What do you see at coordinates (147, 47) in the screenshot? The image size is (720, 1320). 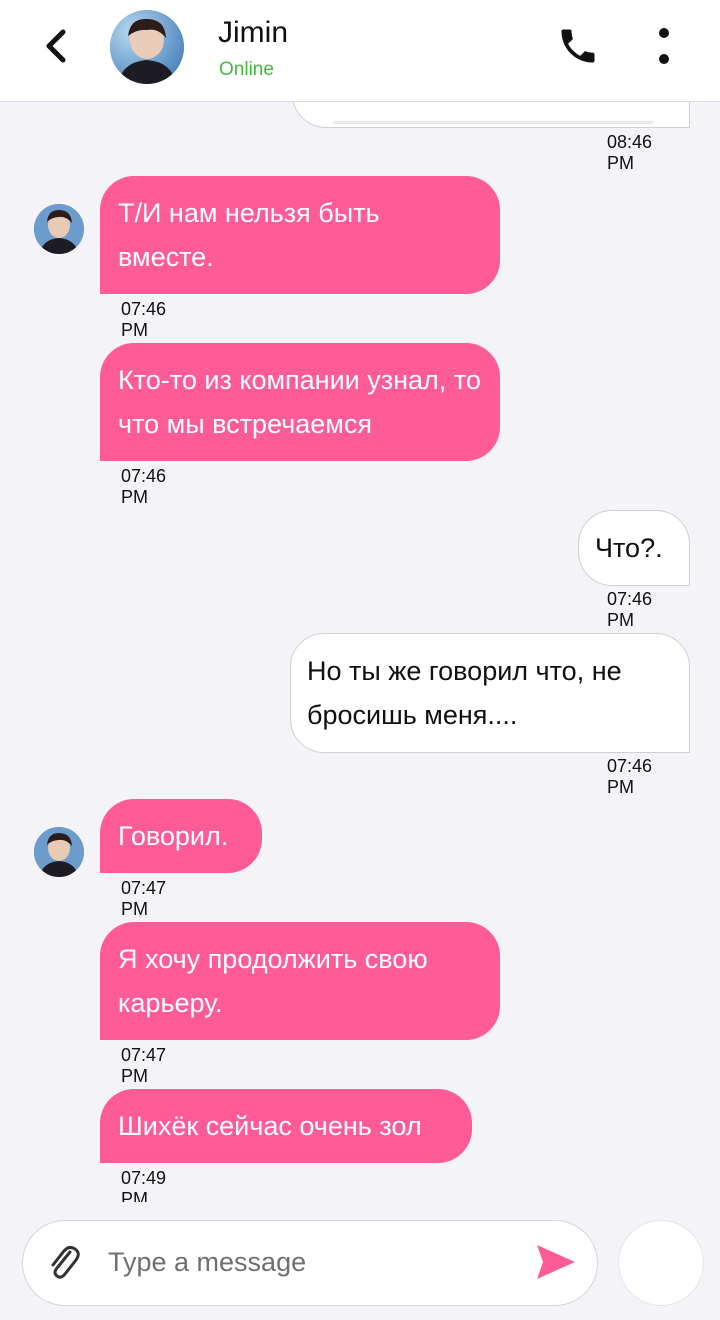 I see `contact-avatar` at bounding box center [147, 47].